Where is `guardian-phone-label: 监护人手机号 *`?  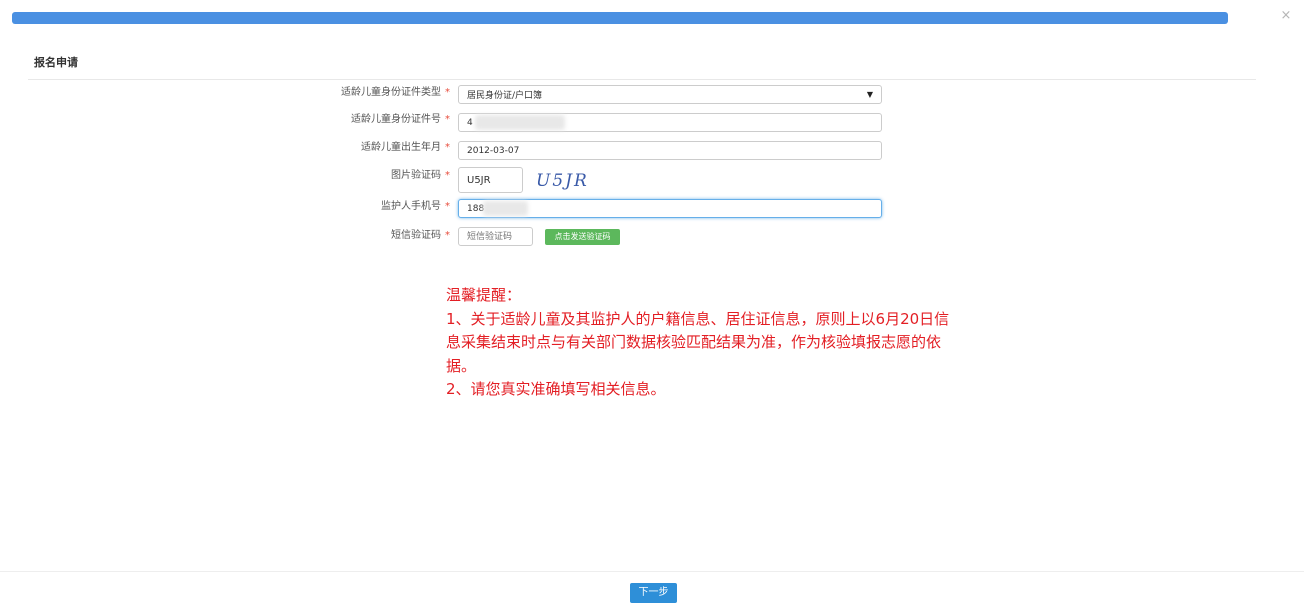 guardian-phone-label: 监护人手机号 * is located at coordinates (320, 207).